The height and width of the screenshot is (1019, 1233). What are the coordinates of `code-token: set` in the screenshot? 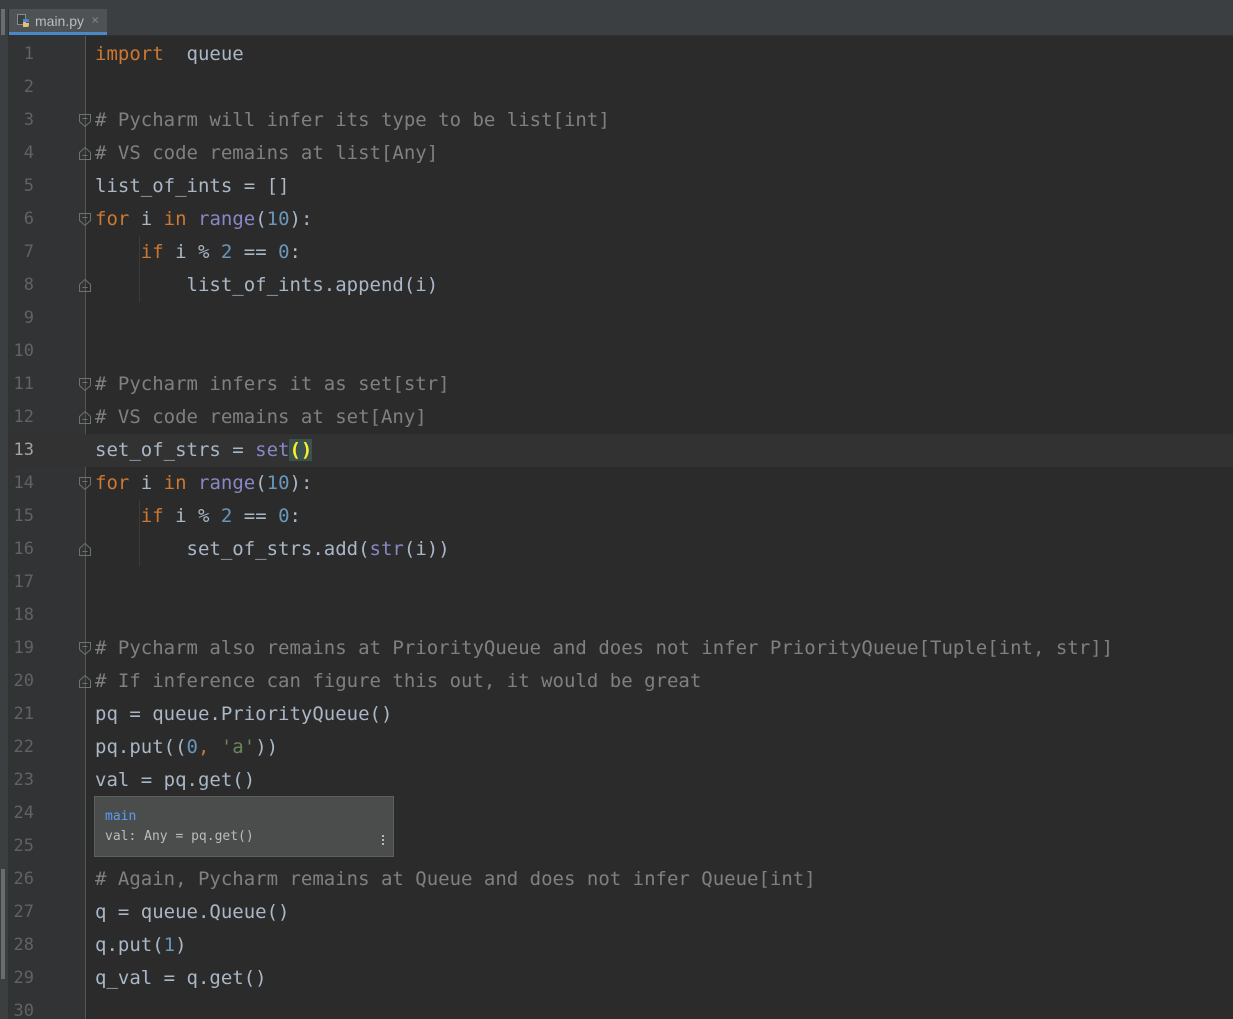 It's located at (272, 450).